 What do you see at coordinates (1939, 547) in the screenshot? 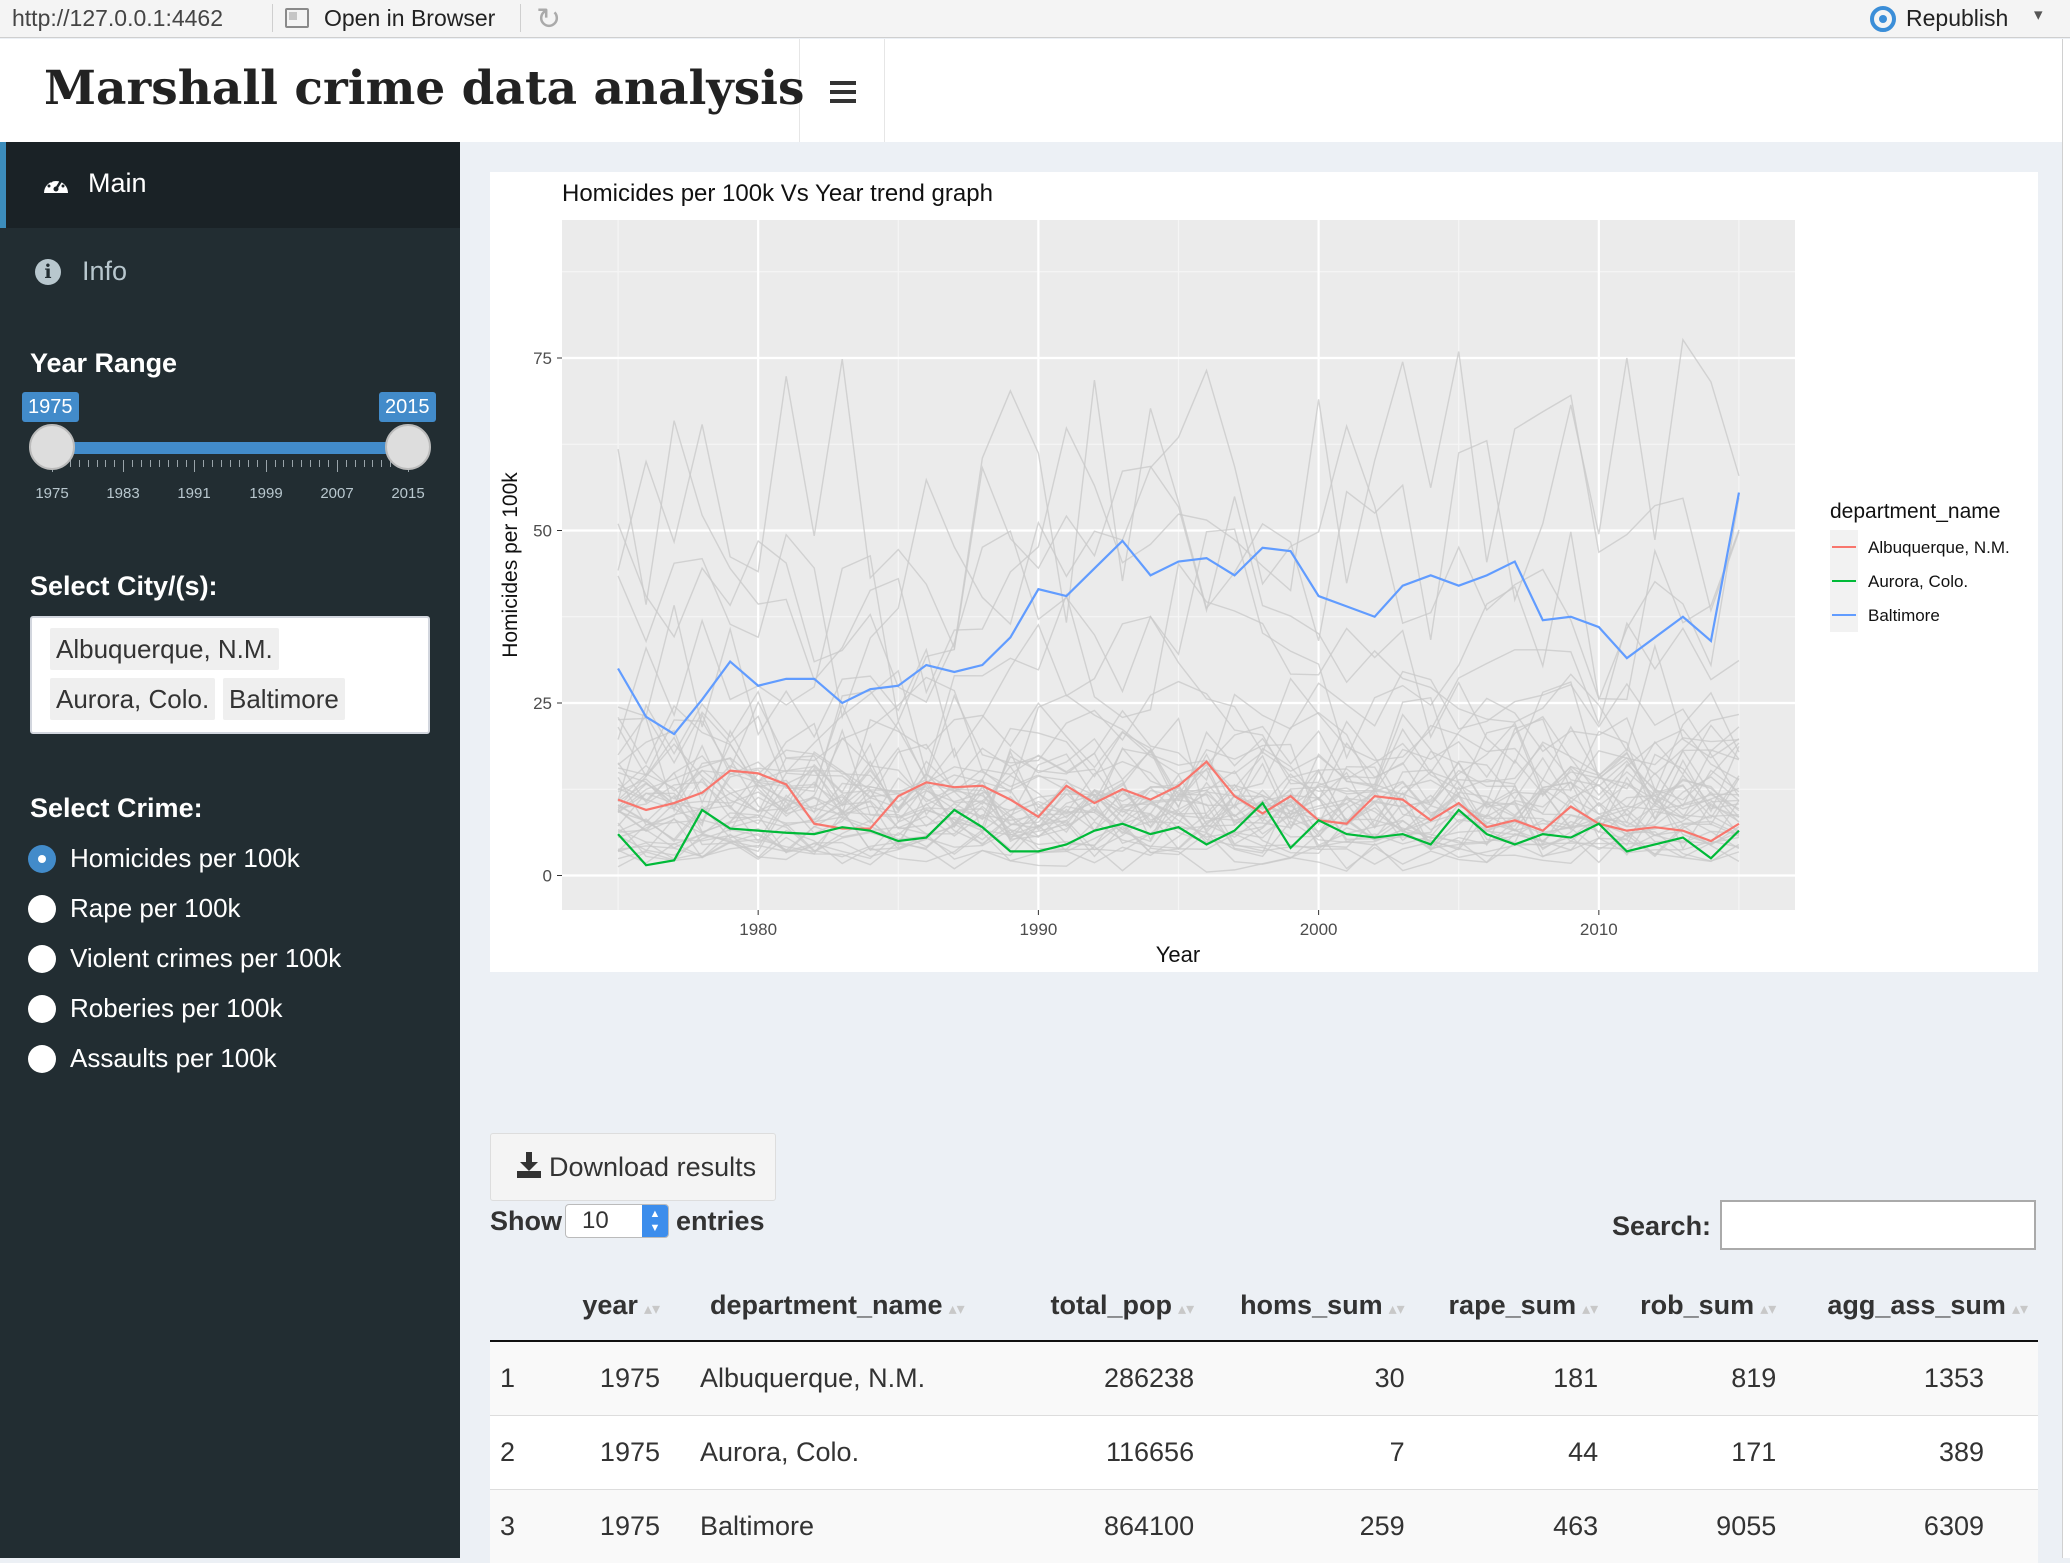
I see `legend-label: Albuquerque, N.M.` at bounding box center [1939, 547].